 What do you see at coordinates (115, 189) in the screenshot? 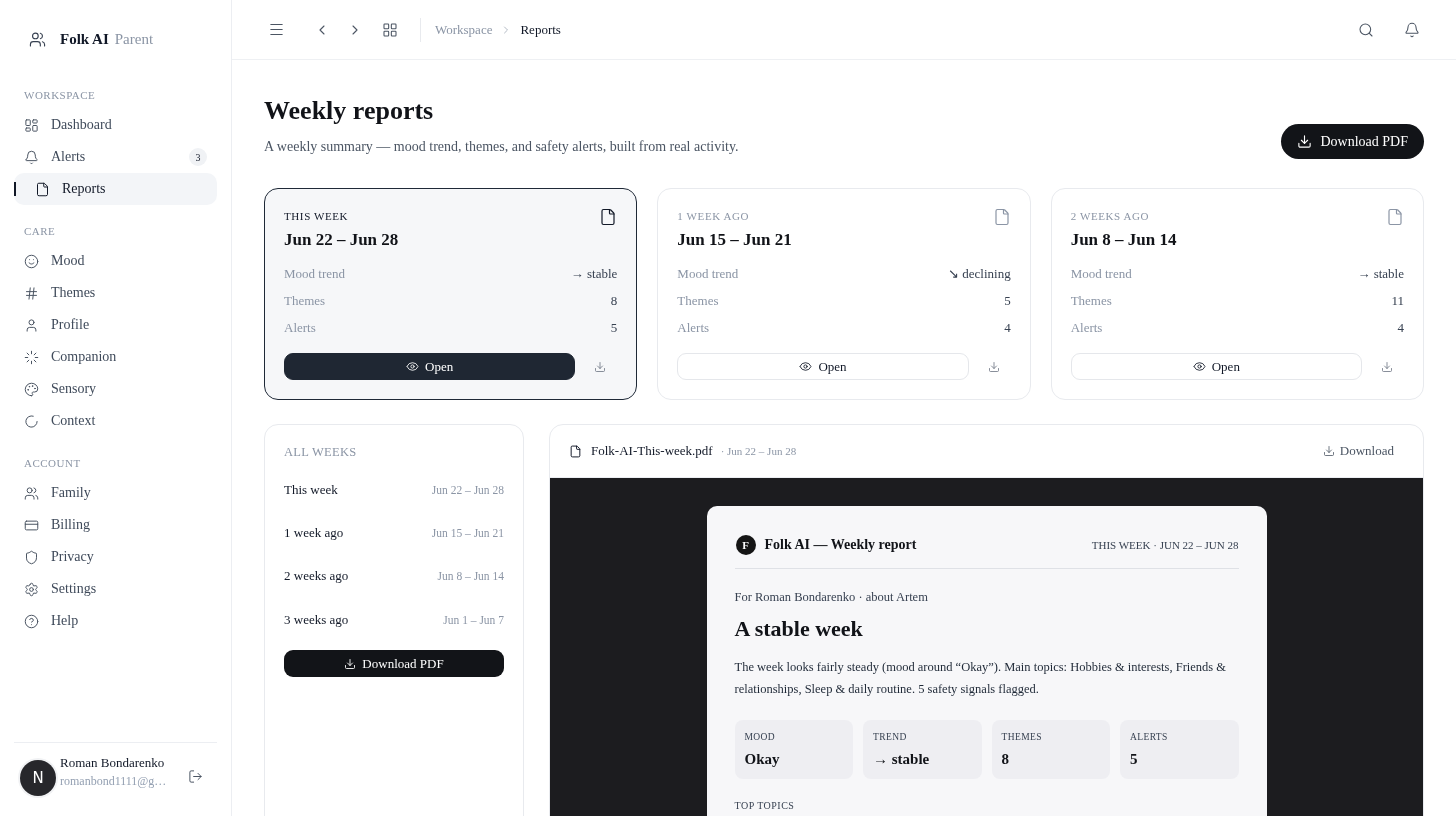
I see `nav-item: Reports` at bounding box center [115, 189].